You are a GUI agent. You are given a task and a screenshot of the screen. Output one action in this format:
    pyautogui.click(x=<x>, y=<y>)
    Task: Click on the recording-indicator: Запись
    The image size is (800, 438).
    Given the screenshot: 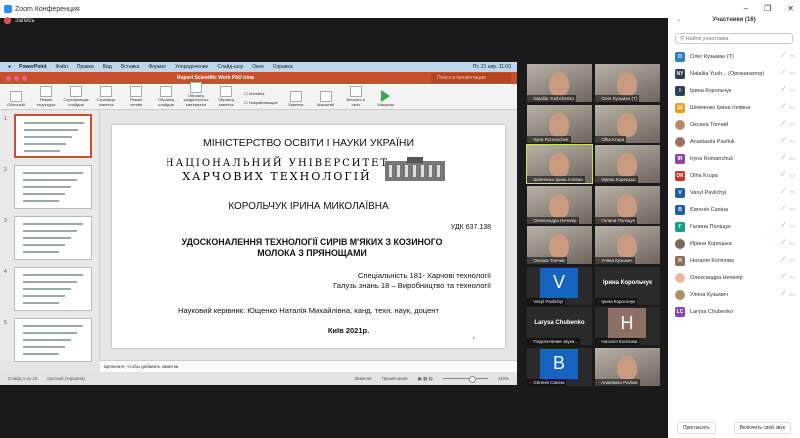 What is the action you would take?
    pyautogui.click(x=19, y=18)
    